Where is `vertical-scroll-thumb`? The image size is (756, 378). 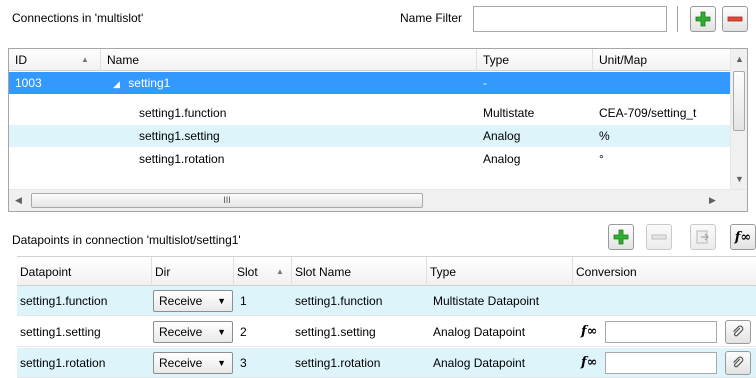 vertical-scroll-thumb is located at coordinates (739, 101).